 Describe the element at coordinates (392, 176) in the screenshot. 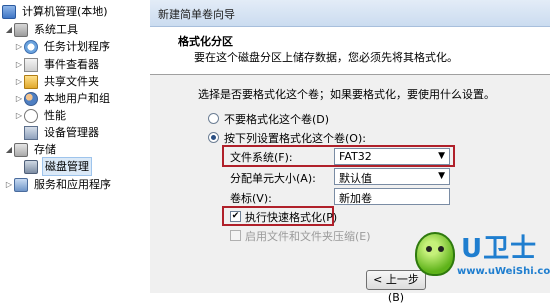

I see `allocation-unit-select: 默认值 ▼` at that location.